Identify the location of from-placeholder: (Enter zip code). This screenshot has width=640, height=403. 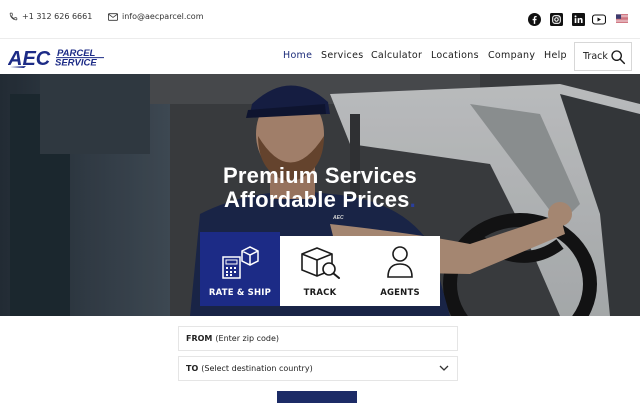
(247, 338).